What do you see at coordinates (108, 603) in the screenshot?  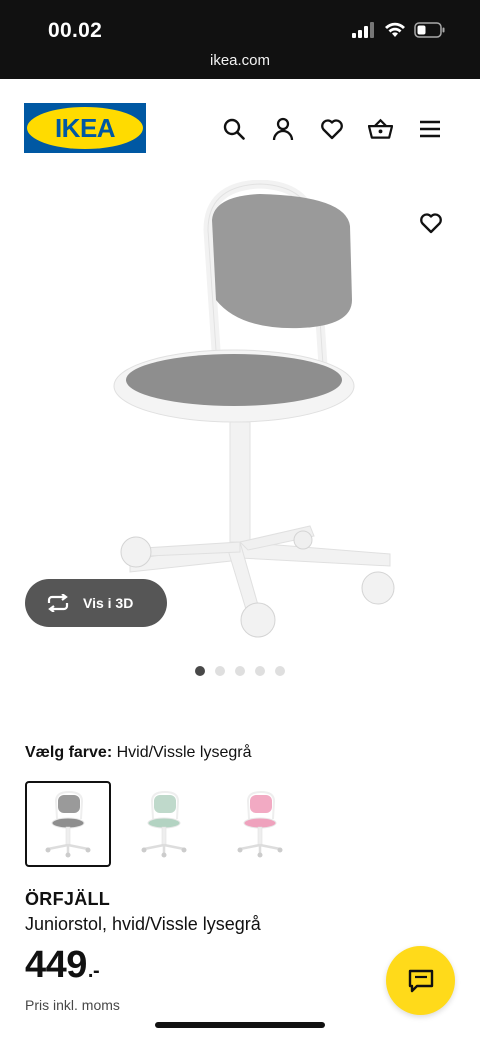 I see `view-3d-label: Vis i 3D` at bounding box center [108, 603].